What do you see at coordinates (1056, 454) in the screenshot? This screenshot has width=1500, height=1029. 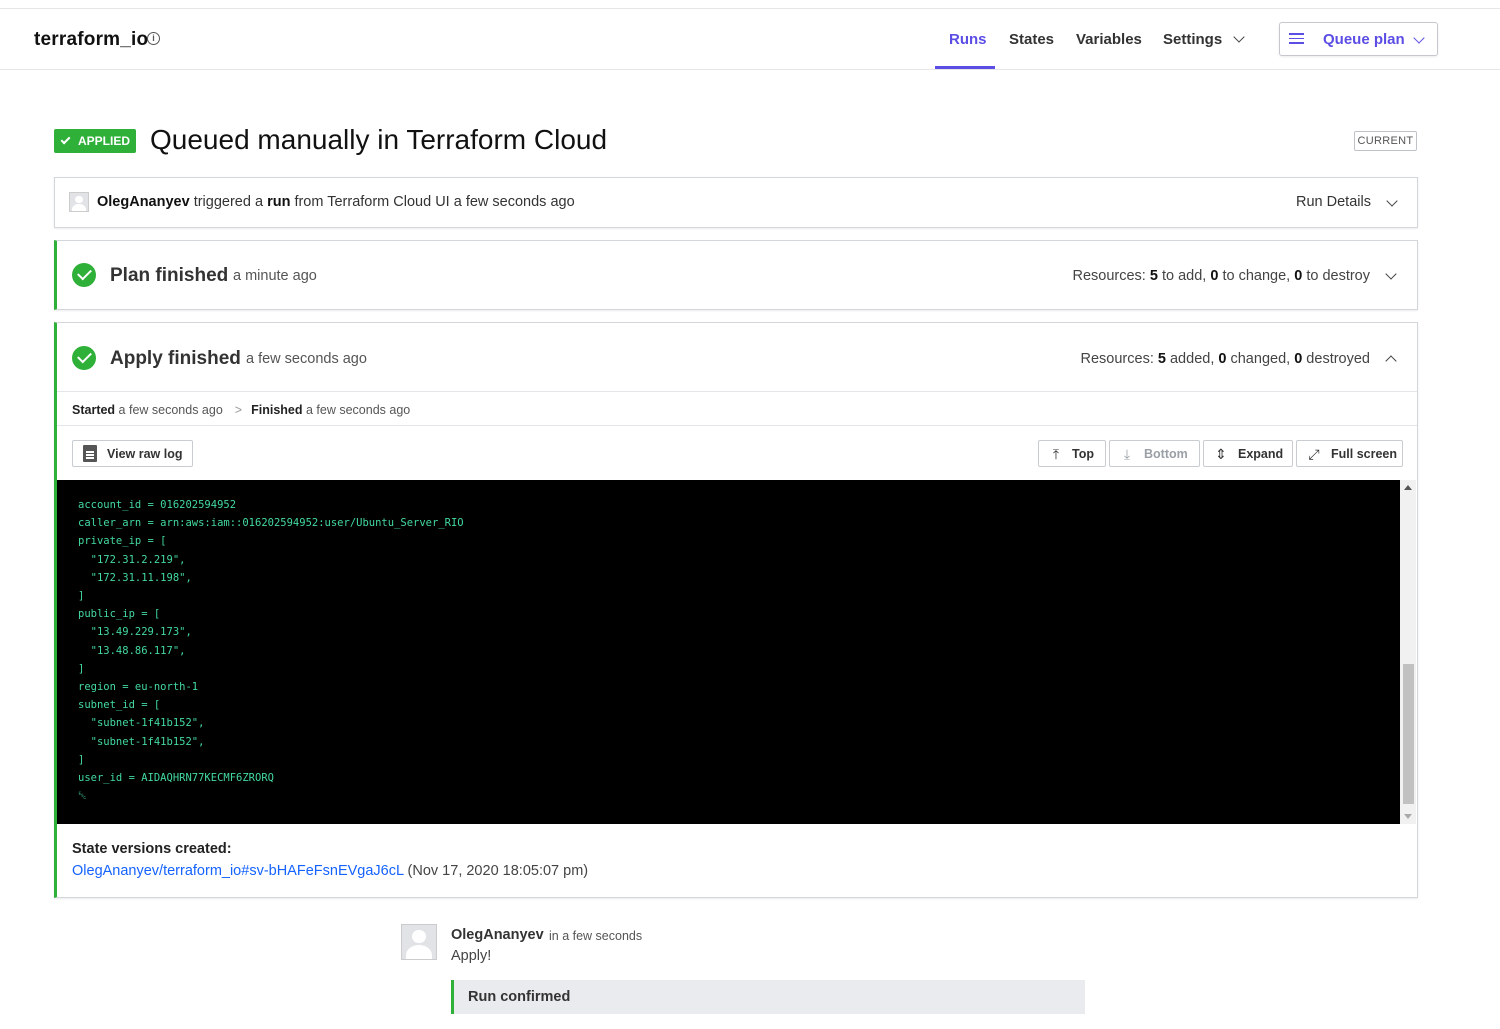 I see `arrow-to-top-icon: ⤒` at bounding box center [1056, 454].